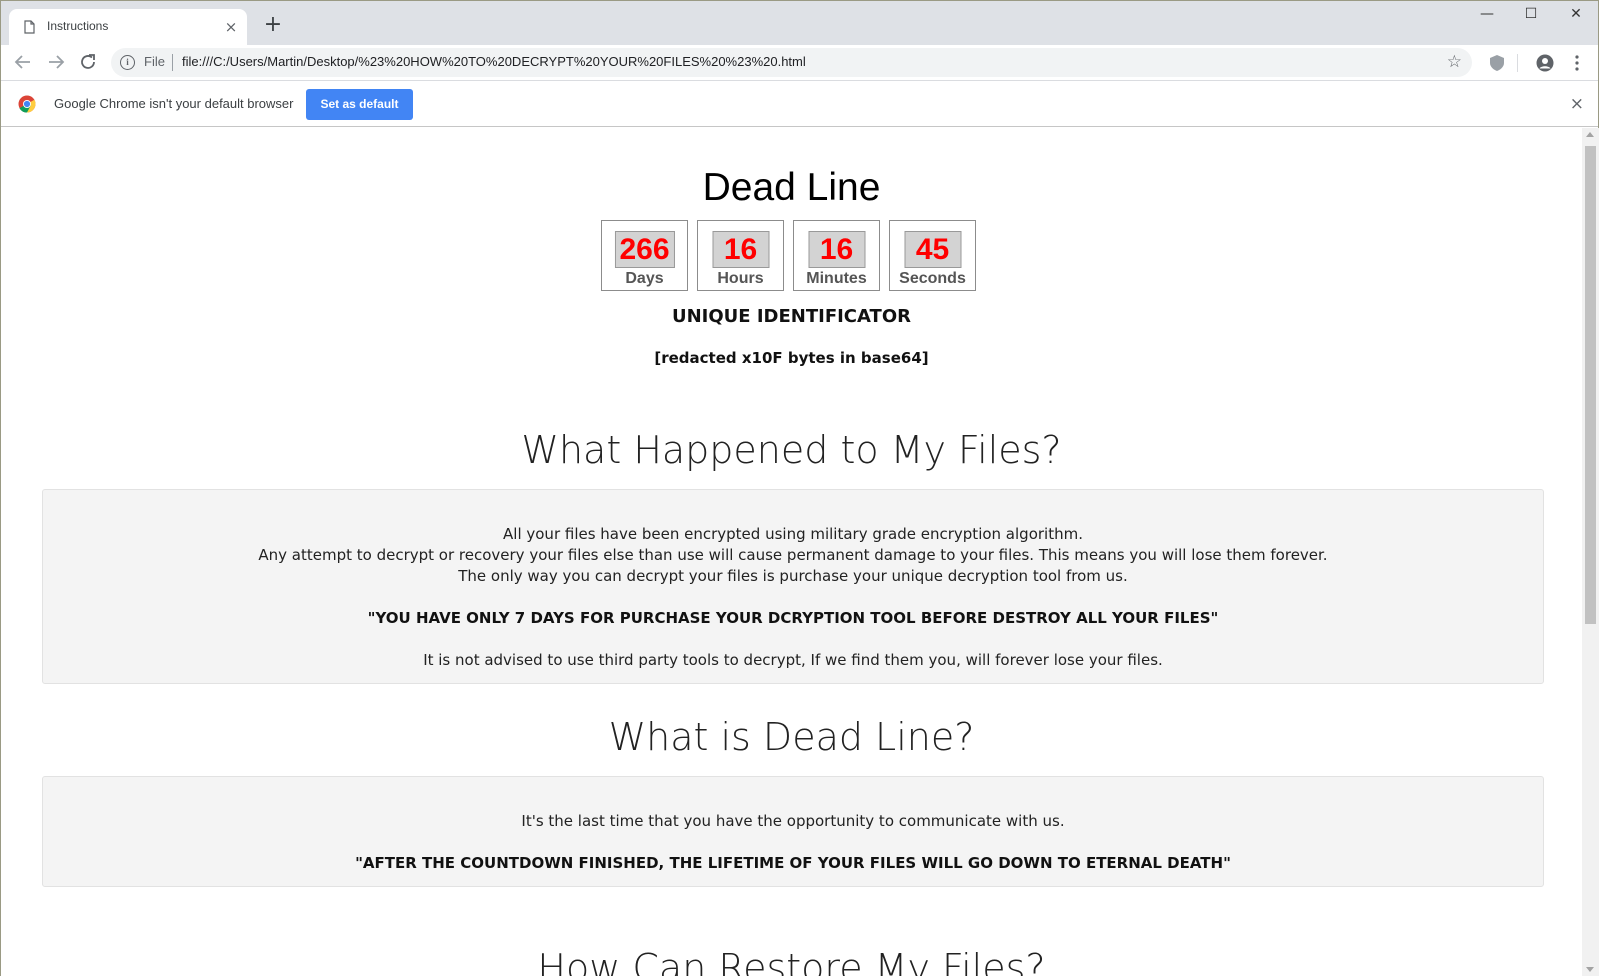  Describe the element at coordinates (644, 249) in the screenshot. I see `countdown-value: 266` at that location.